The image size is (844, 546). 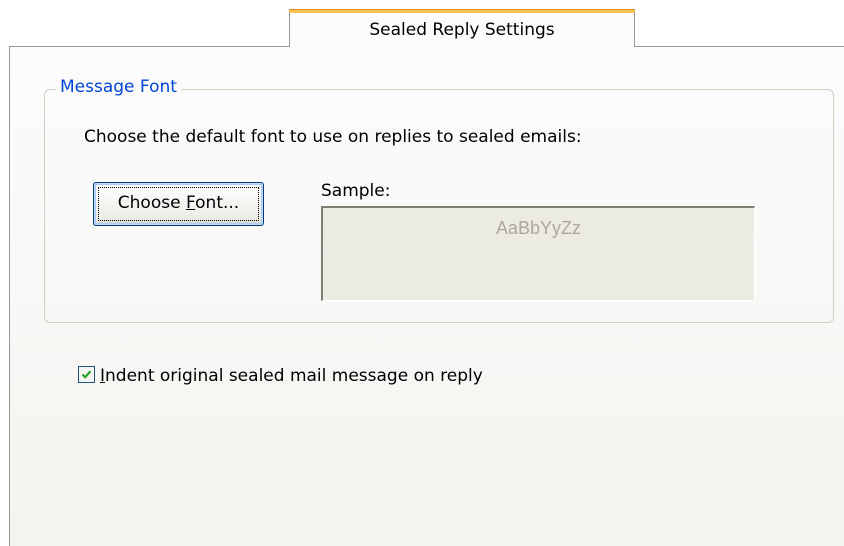 I want to click on tab-sealed-reply-settings: Sealed Reply Settings, so click(x=462, y=28).